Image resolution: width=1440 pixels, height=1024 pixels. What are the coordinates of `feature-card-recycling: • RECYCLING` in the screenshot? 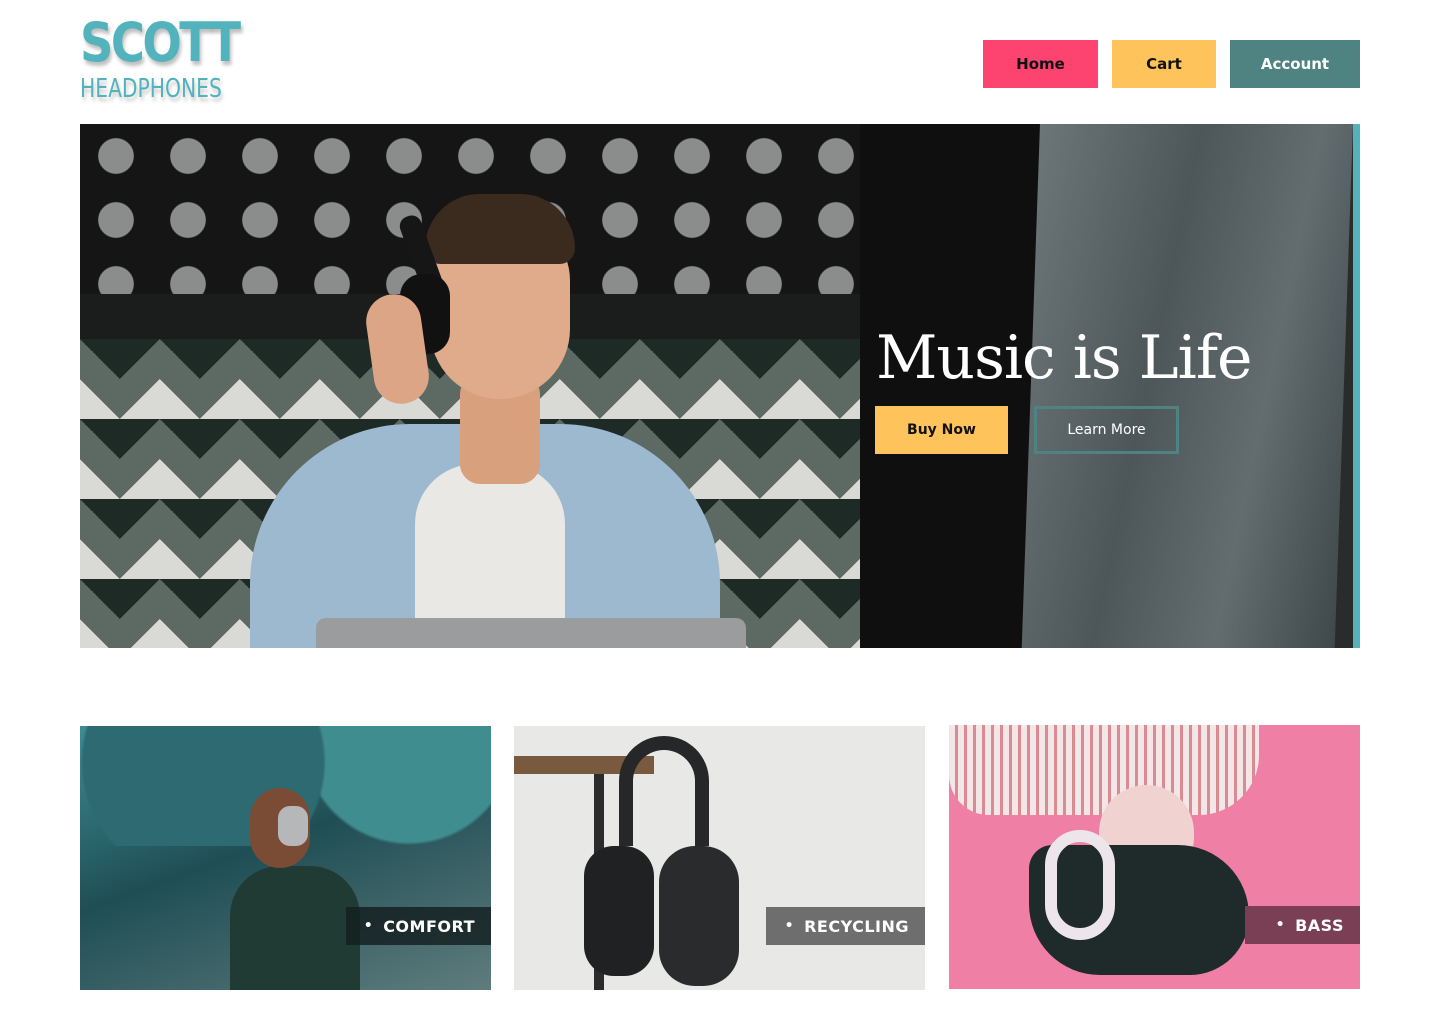 It's located at (719, 858).